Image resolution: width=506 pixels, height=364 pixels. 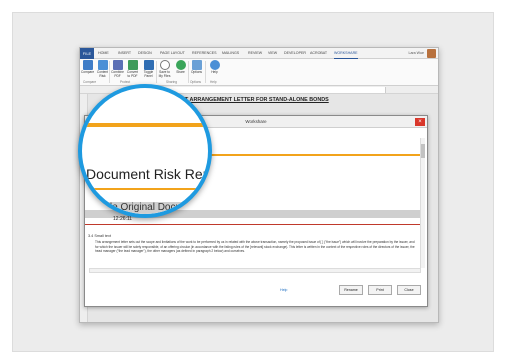 I want to click on options-button: Options, so click(x=196, y=67).